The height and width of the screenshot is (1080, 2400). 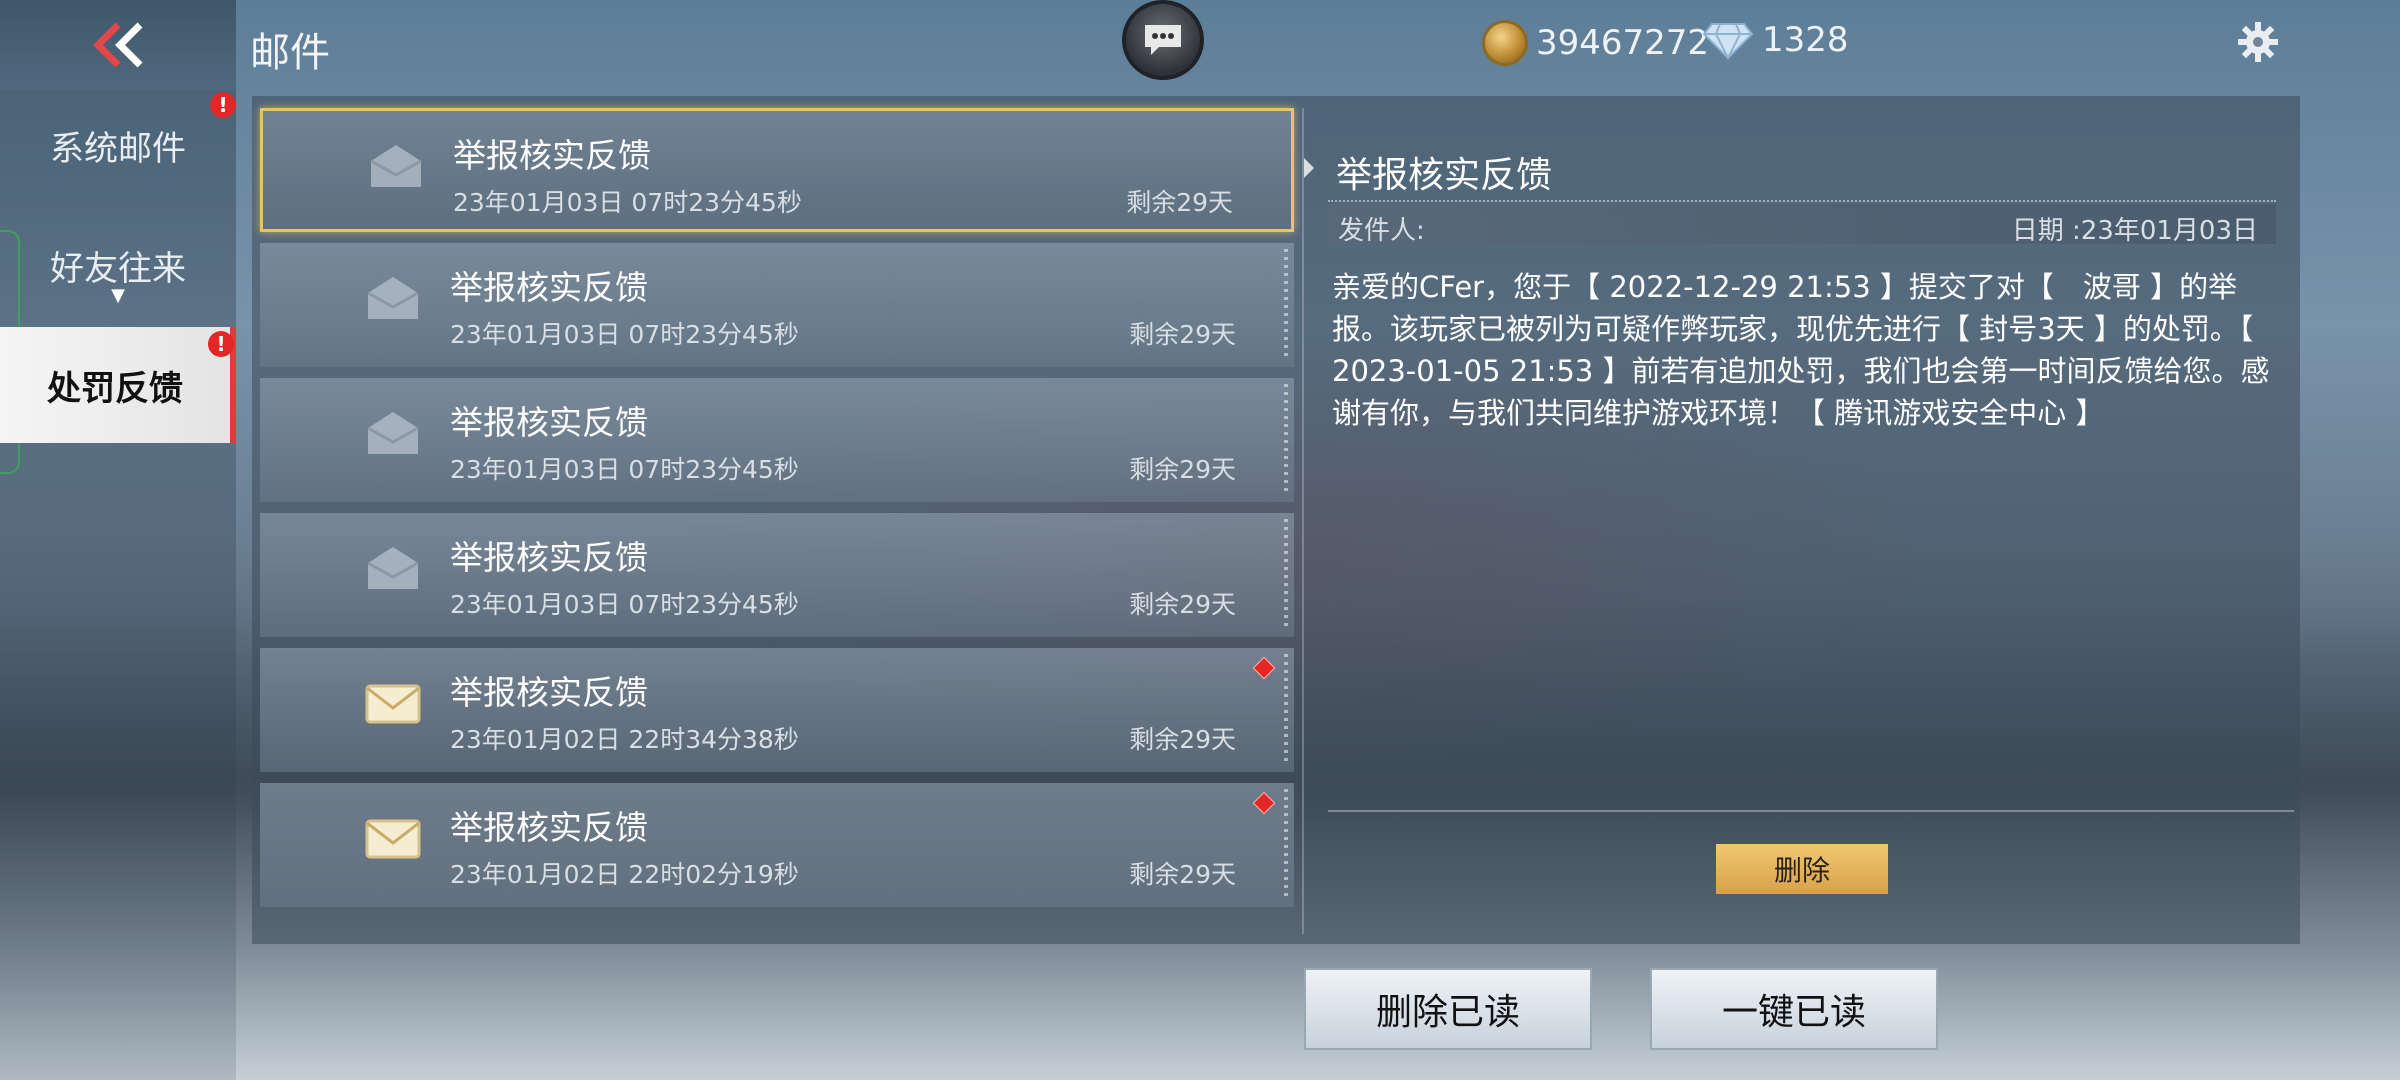 What do you see at coordinates (1381, 231) in the screenshot?
I see `sender-label: 发件人:` at bounding box center [1381, 231].